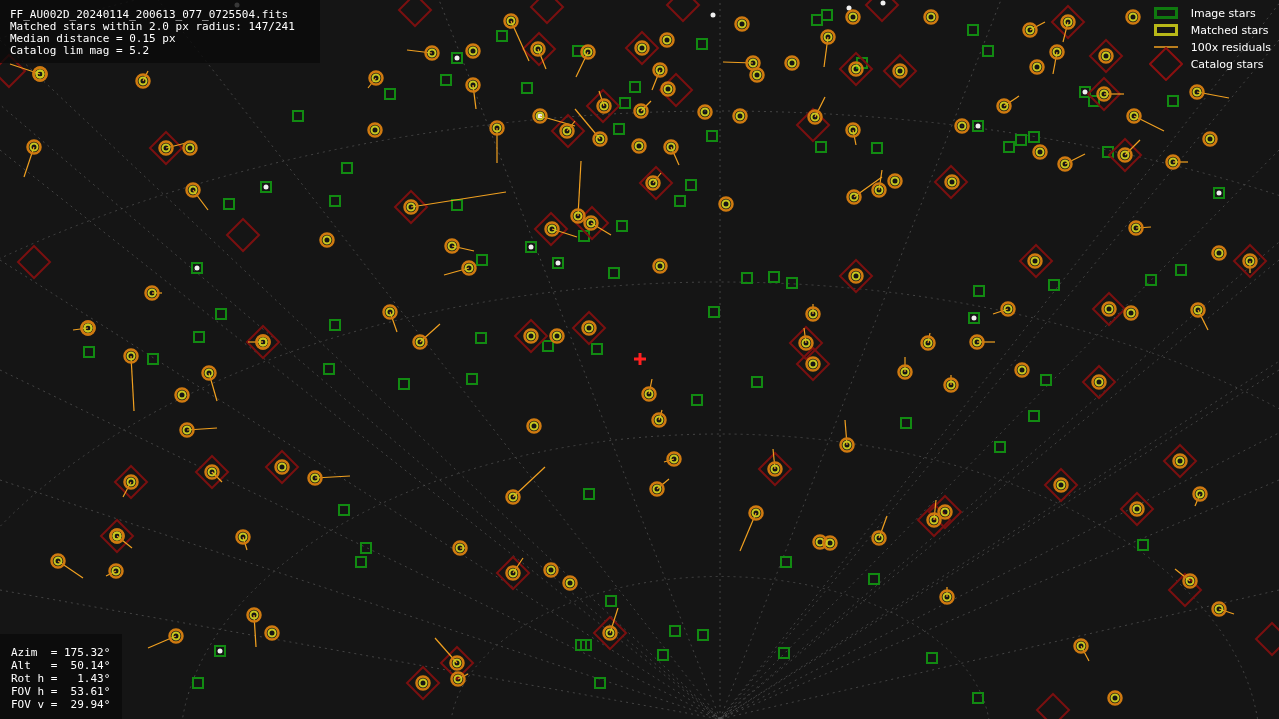 Image resolution: width=1279 pixels, height=719 pixels. Describe the element at coordinates (61, 665) in the screenshot. I see `pointing-text: Alt = 50.14°` at that location.